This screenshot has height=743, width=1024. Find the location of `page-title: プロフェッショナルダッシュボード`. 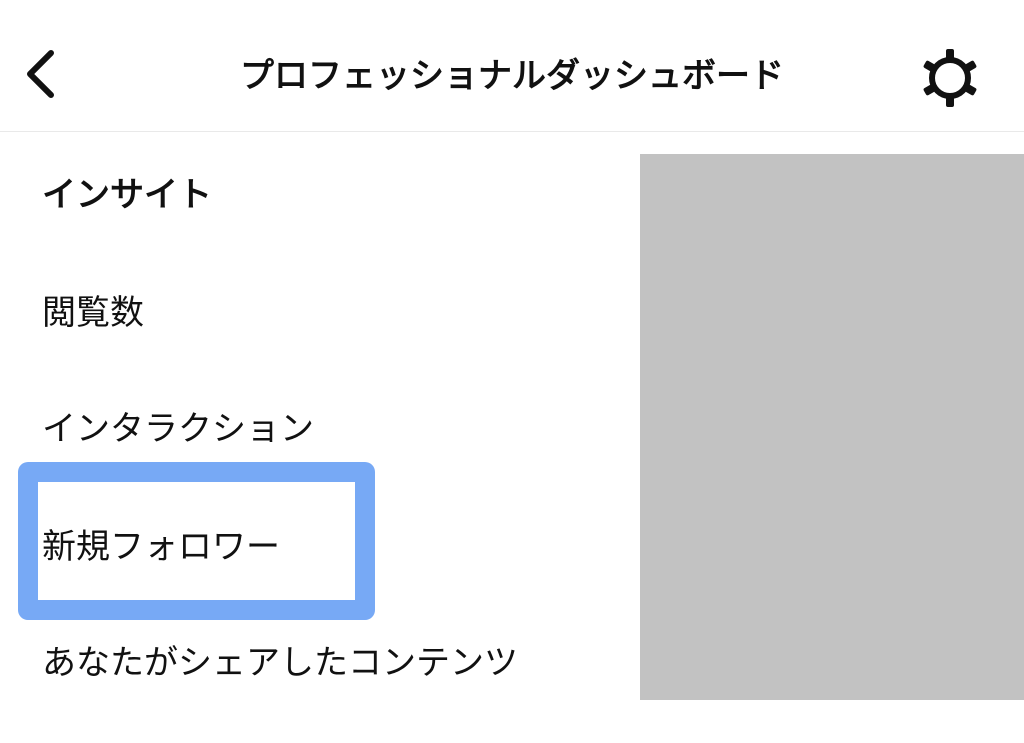

page-title: プロフェッショナルダッシュボード is located at coordinates (512, 76).